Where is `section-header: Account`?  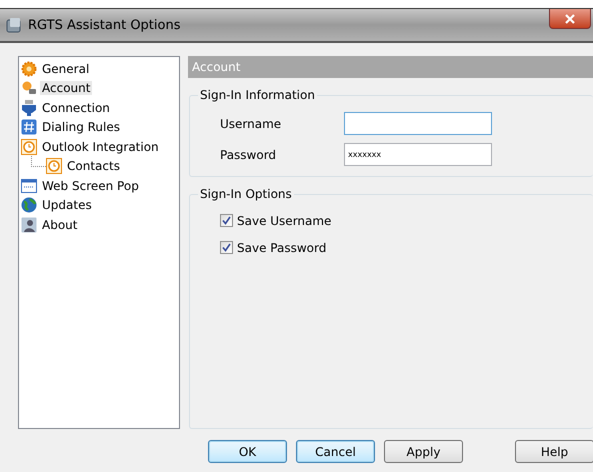
section-header: Account is located at coordinates (390, 67).